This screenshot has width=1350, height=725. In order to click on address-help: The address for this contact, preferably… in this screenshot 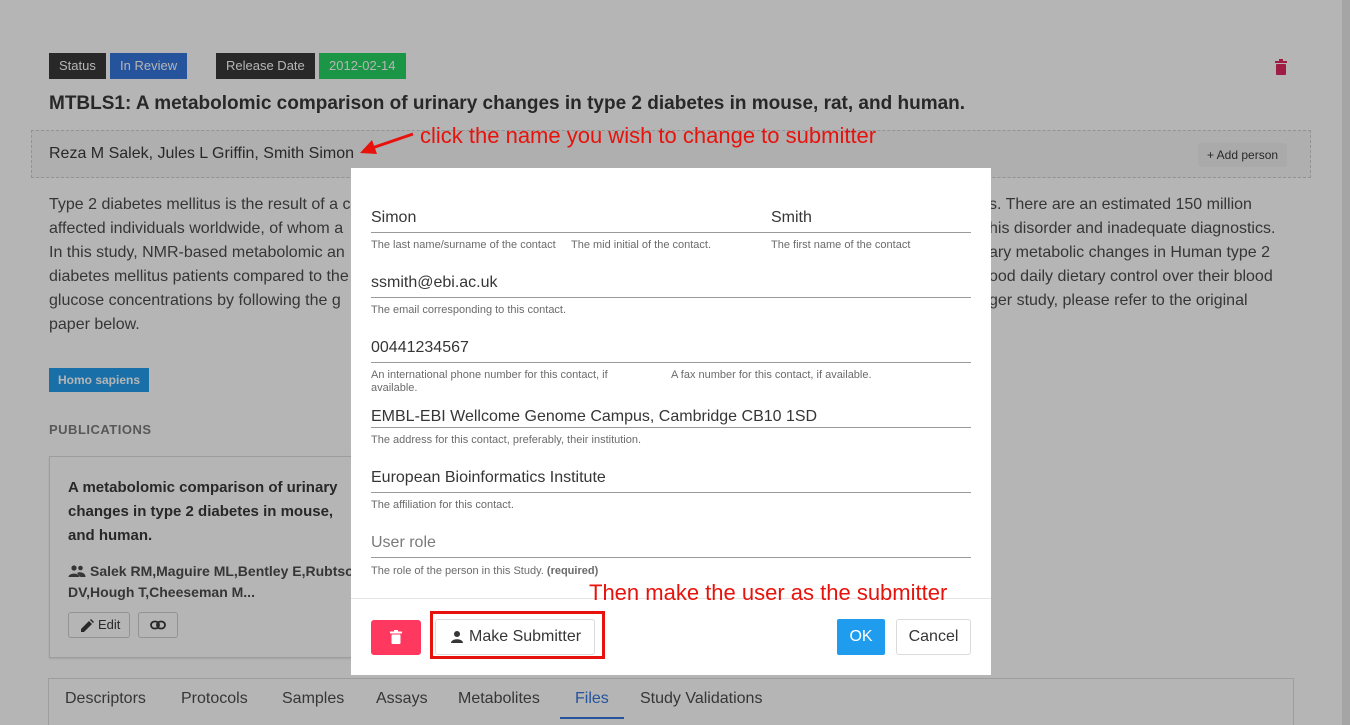, I will do `click(506, 440)`.